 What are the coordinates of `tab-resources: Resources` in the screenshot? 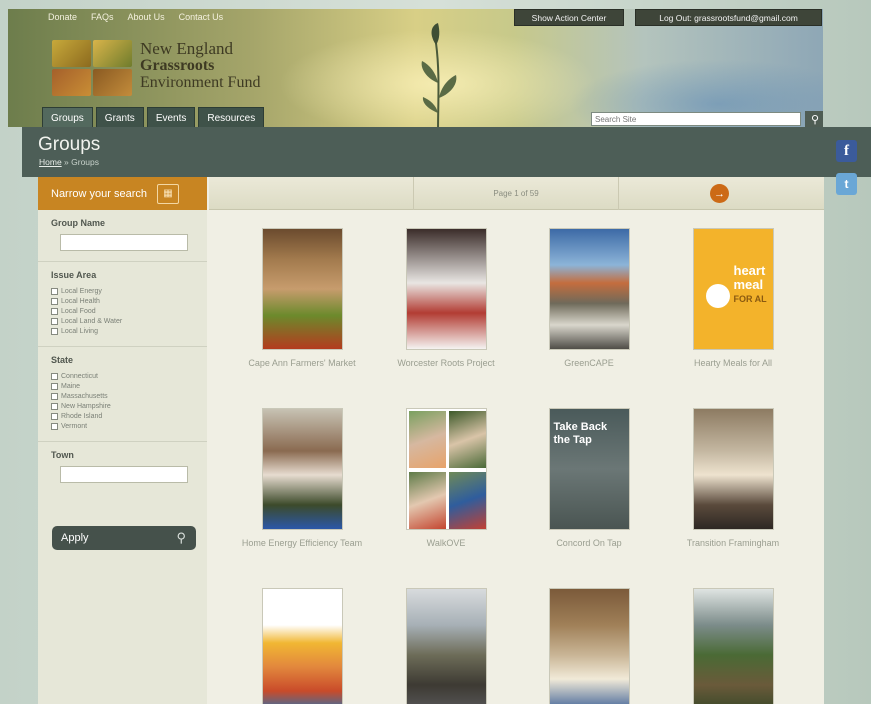 It's located at (231, 117).